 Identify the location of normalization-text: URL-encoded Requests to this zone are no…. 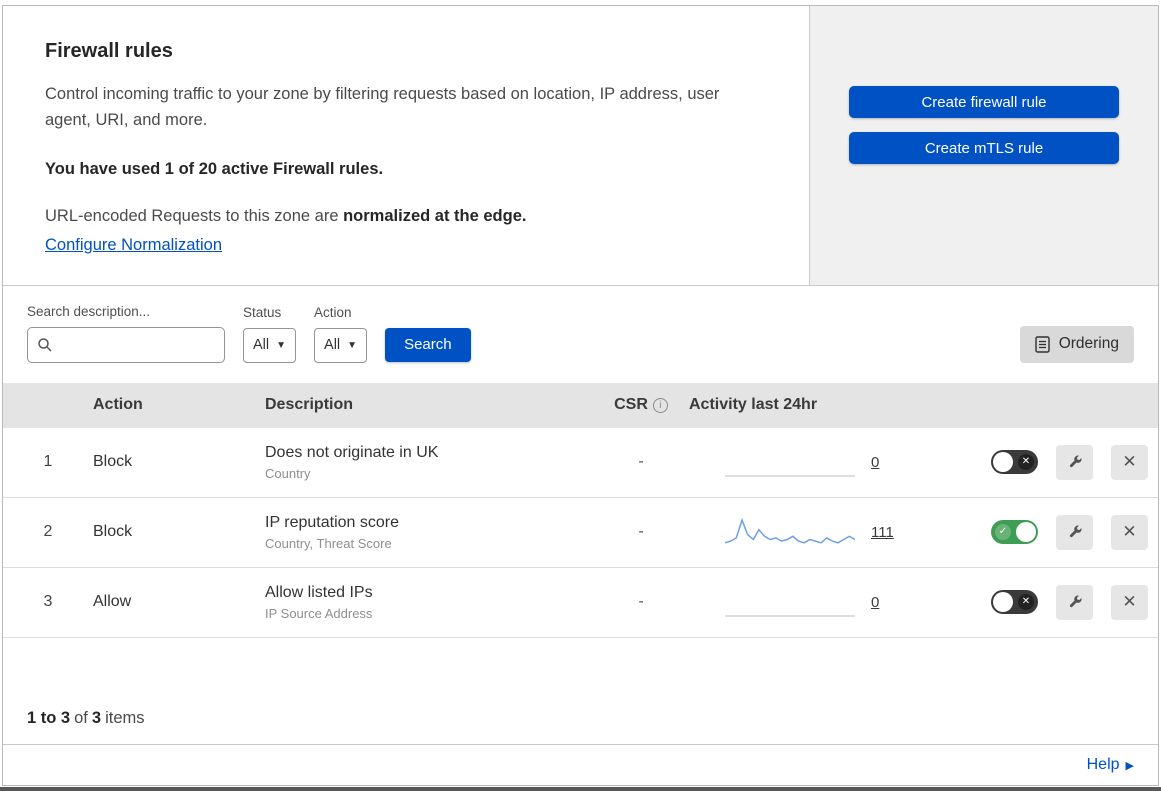
(406, 216).